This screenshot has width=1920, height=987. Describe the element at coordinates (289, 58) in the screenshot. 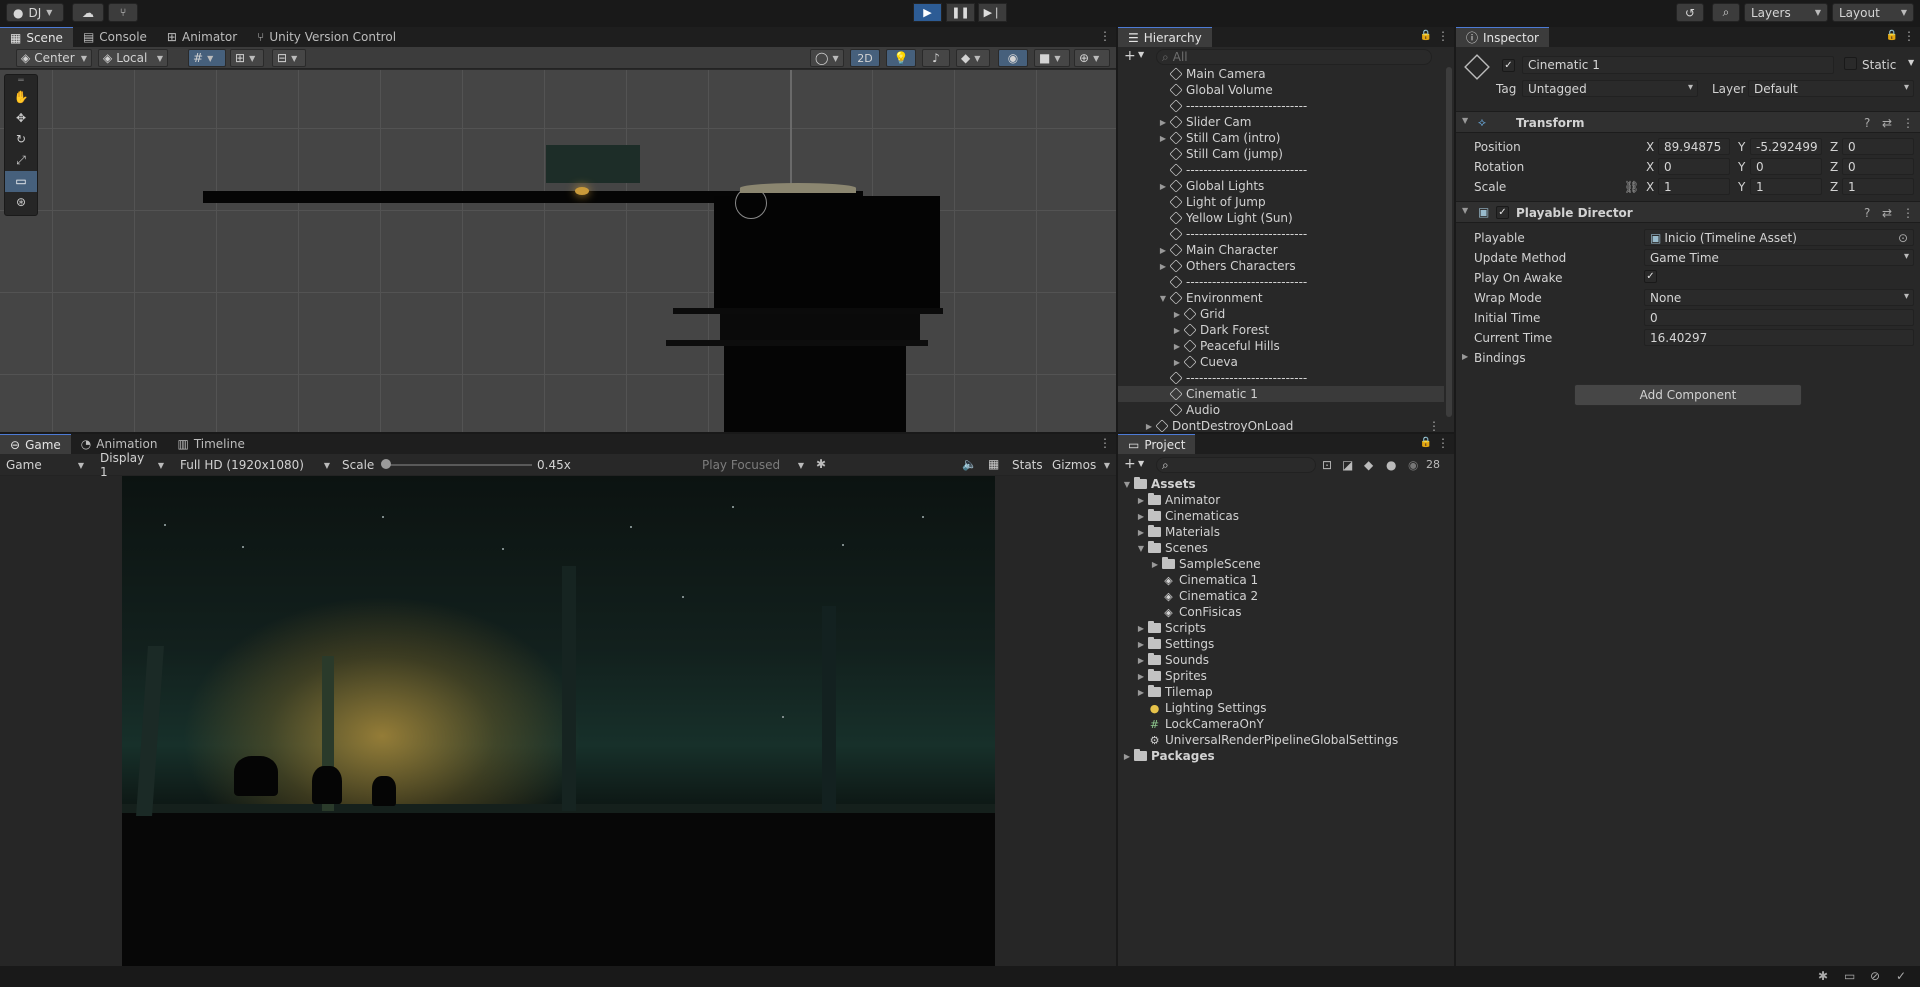

I see `grid-settings-button: ⊟ ▼` at that location.